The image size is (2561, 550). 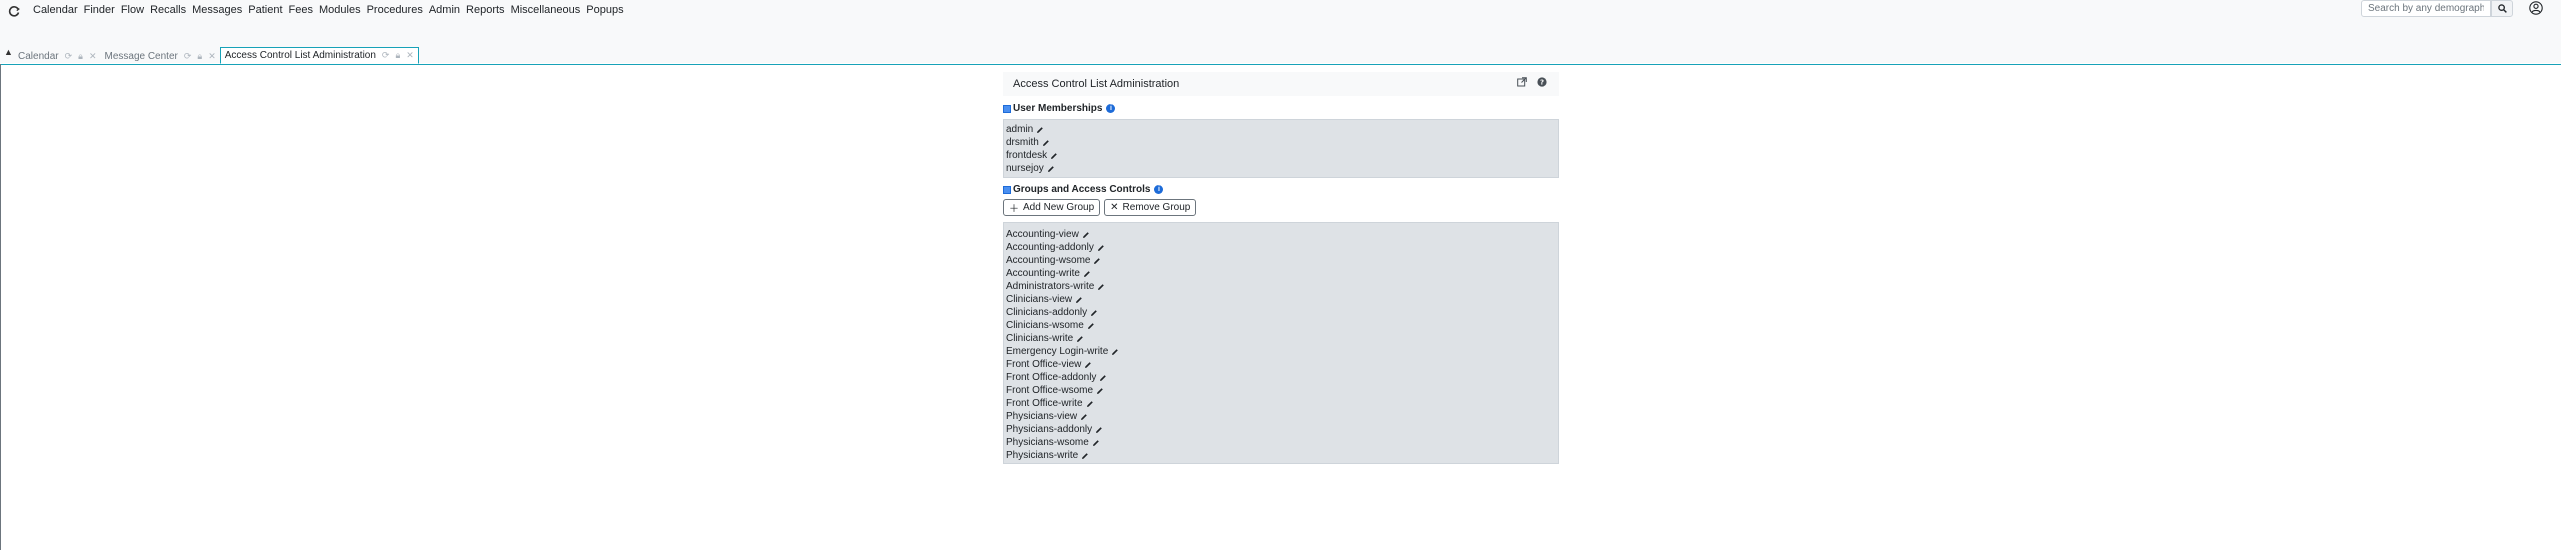 What do you see at coordinates (1082, 189) in the screenshot?
I see `section-title: Groups and Access Controls` at bounding box center [1082, 189].